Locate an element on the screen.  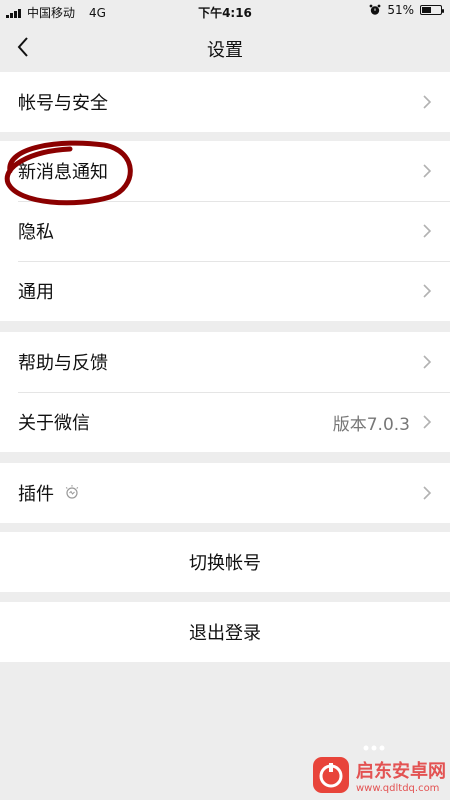
settings-item-account-security: 帐号与安全 is located at coordinates (225, 102).